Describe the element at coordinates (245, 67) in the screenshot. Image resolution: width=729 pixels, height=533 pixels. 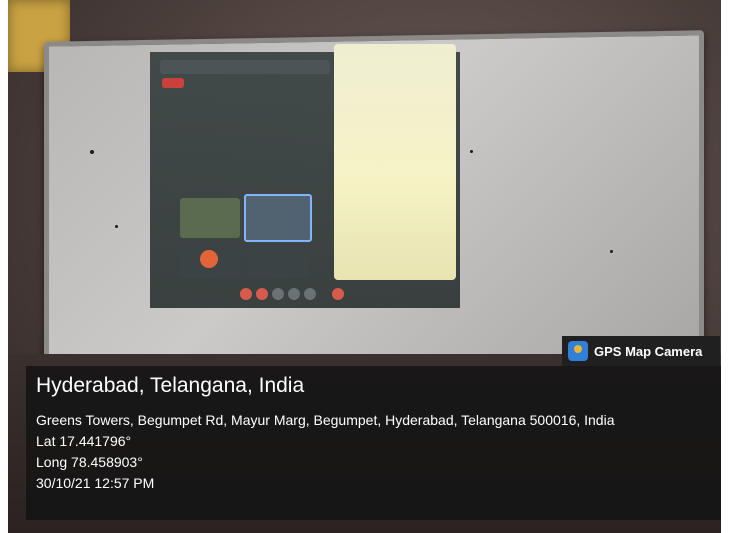
I see `projected-top-bar` at that location.